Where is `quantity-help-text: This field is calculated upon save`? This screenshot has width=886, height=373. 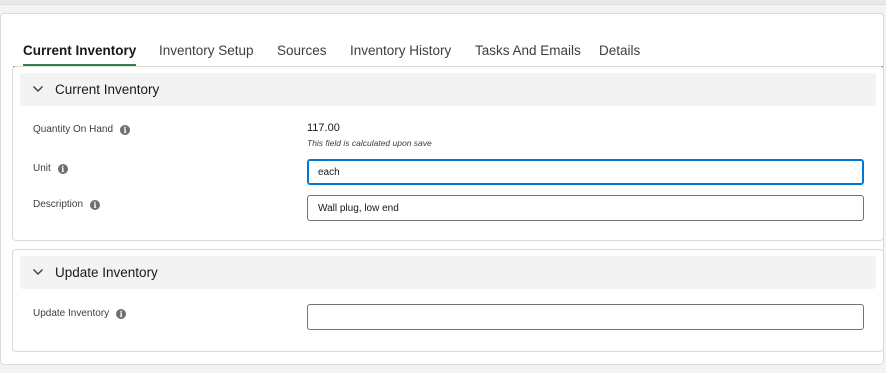 quantity-help-text: This field is calculated upon save is located at coordinates (369, 143).